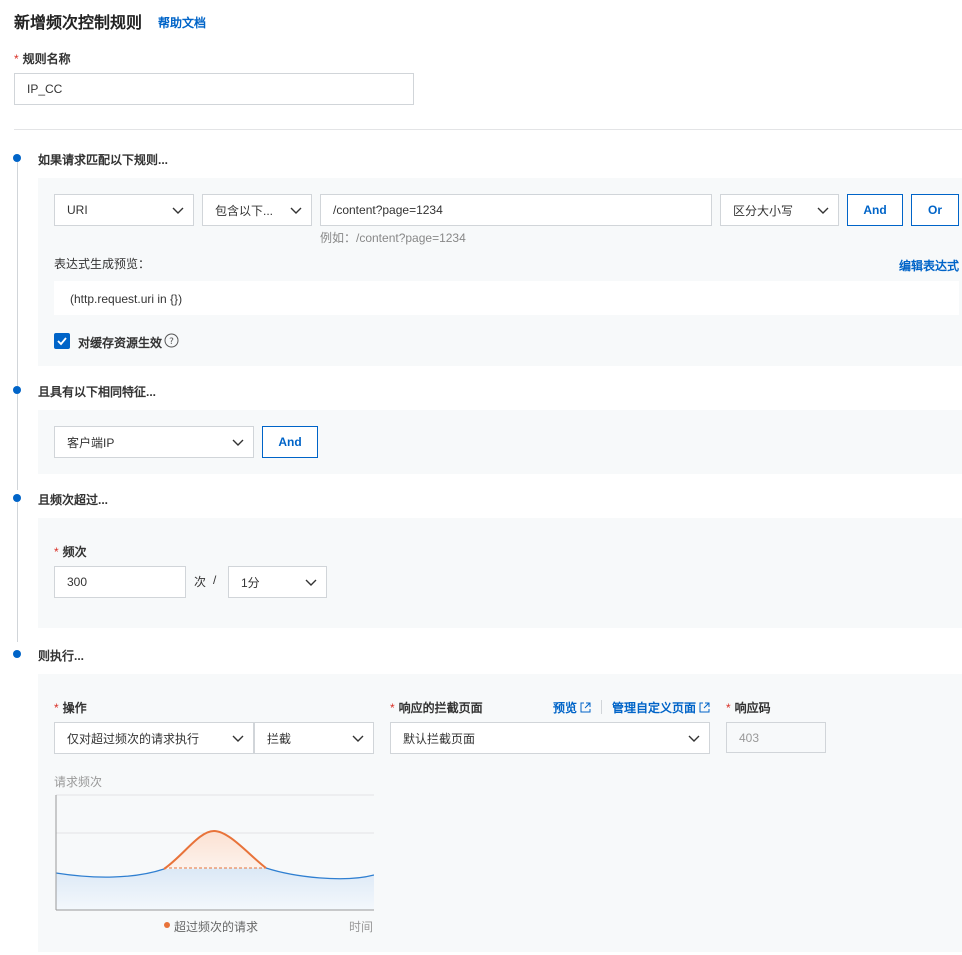 The height and width of the screenshot is (955, 962). I want to click on case-sensitivity-select: 区分大小写, so click(779, 210).